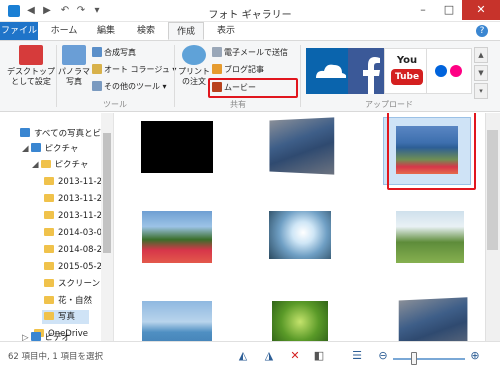  I want to click on blog-post-button: ブログ記事, so click(238, 69).